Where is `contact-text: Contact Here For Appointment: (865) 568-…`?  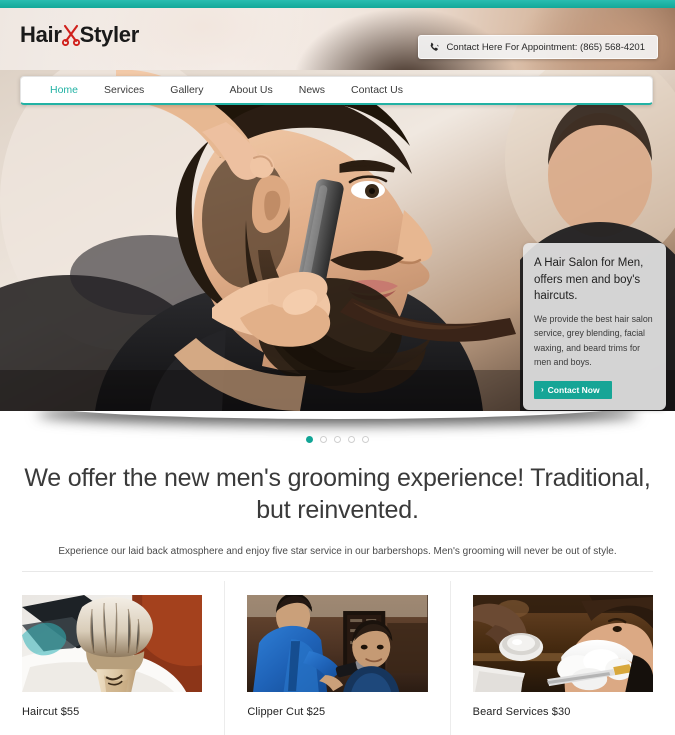
contact-text: Contact Here For Appointment: (865) 568-… is located at coordinates (545, 47).